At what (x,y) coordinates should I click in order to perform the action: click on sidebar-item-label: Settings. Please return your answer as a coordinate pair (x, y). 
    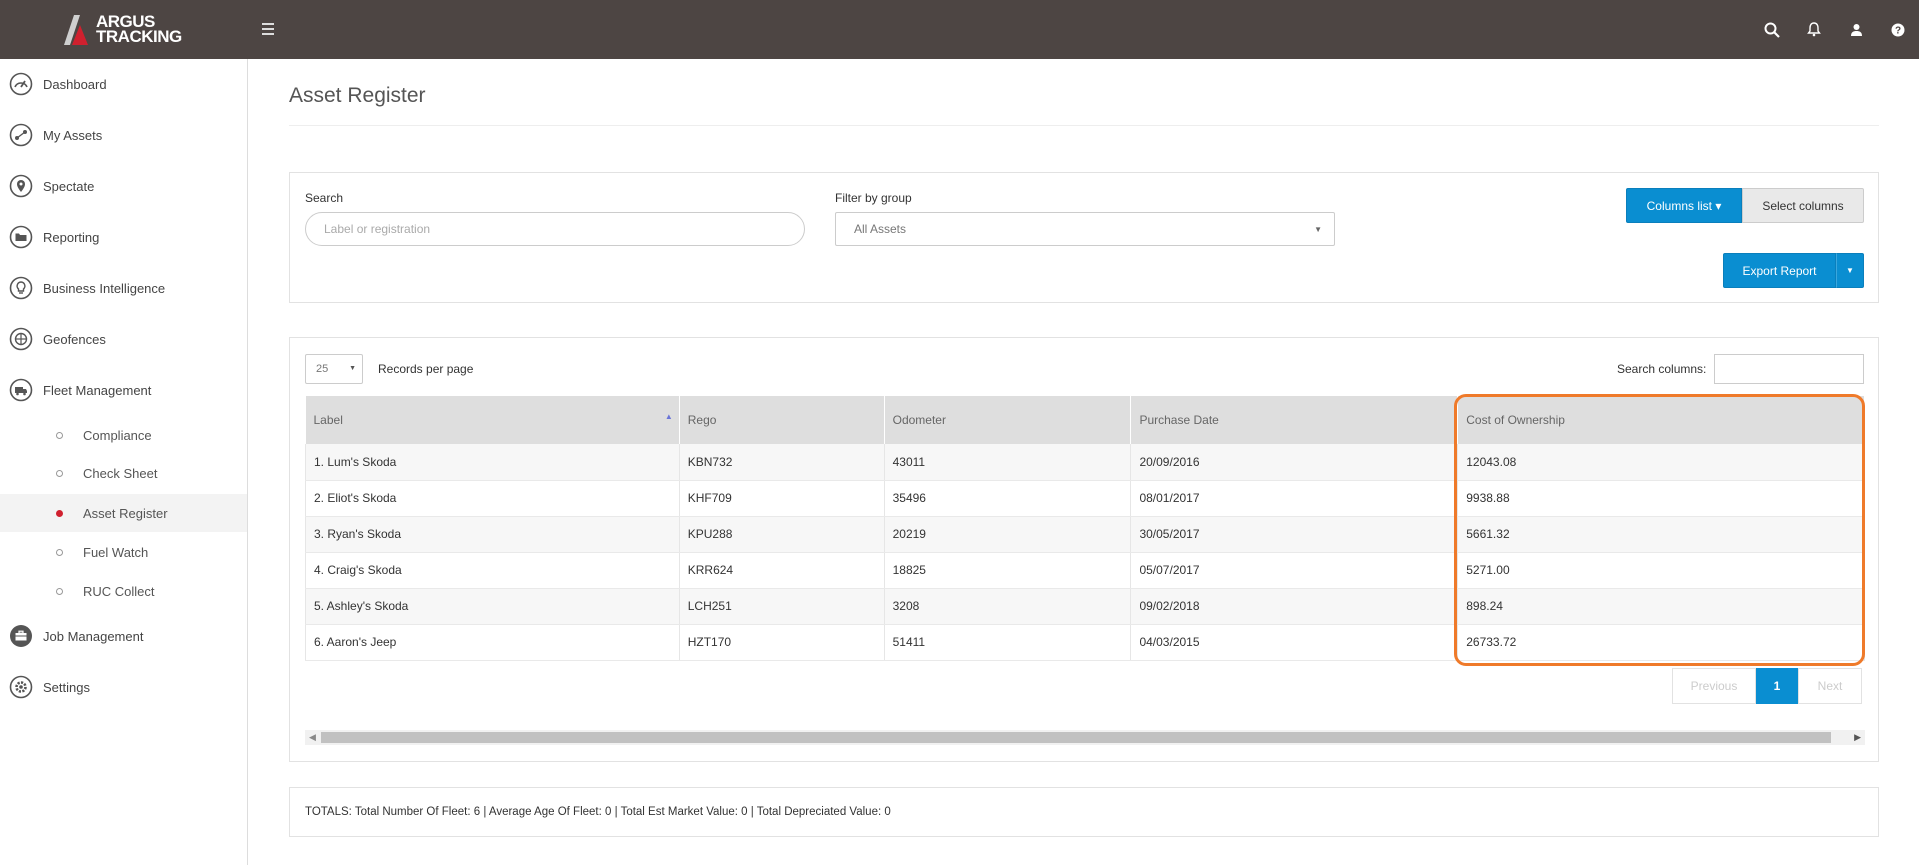
    Looking at the image, I should click on (66, 687).